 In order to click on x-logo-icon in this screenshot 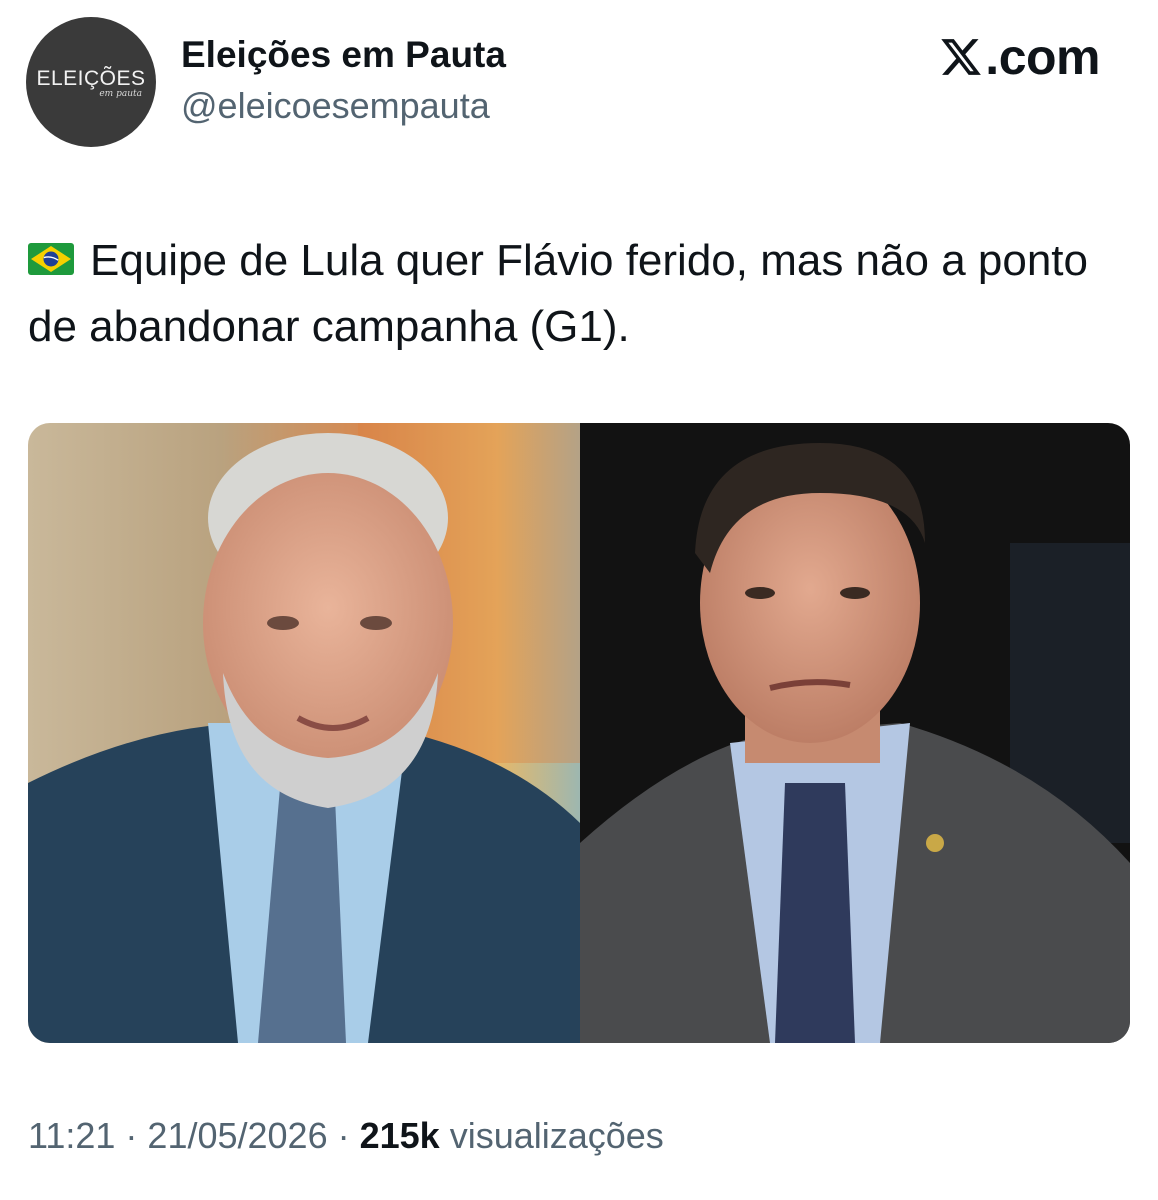, I will do `click(961, 57)`.